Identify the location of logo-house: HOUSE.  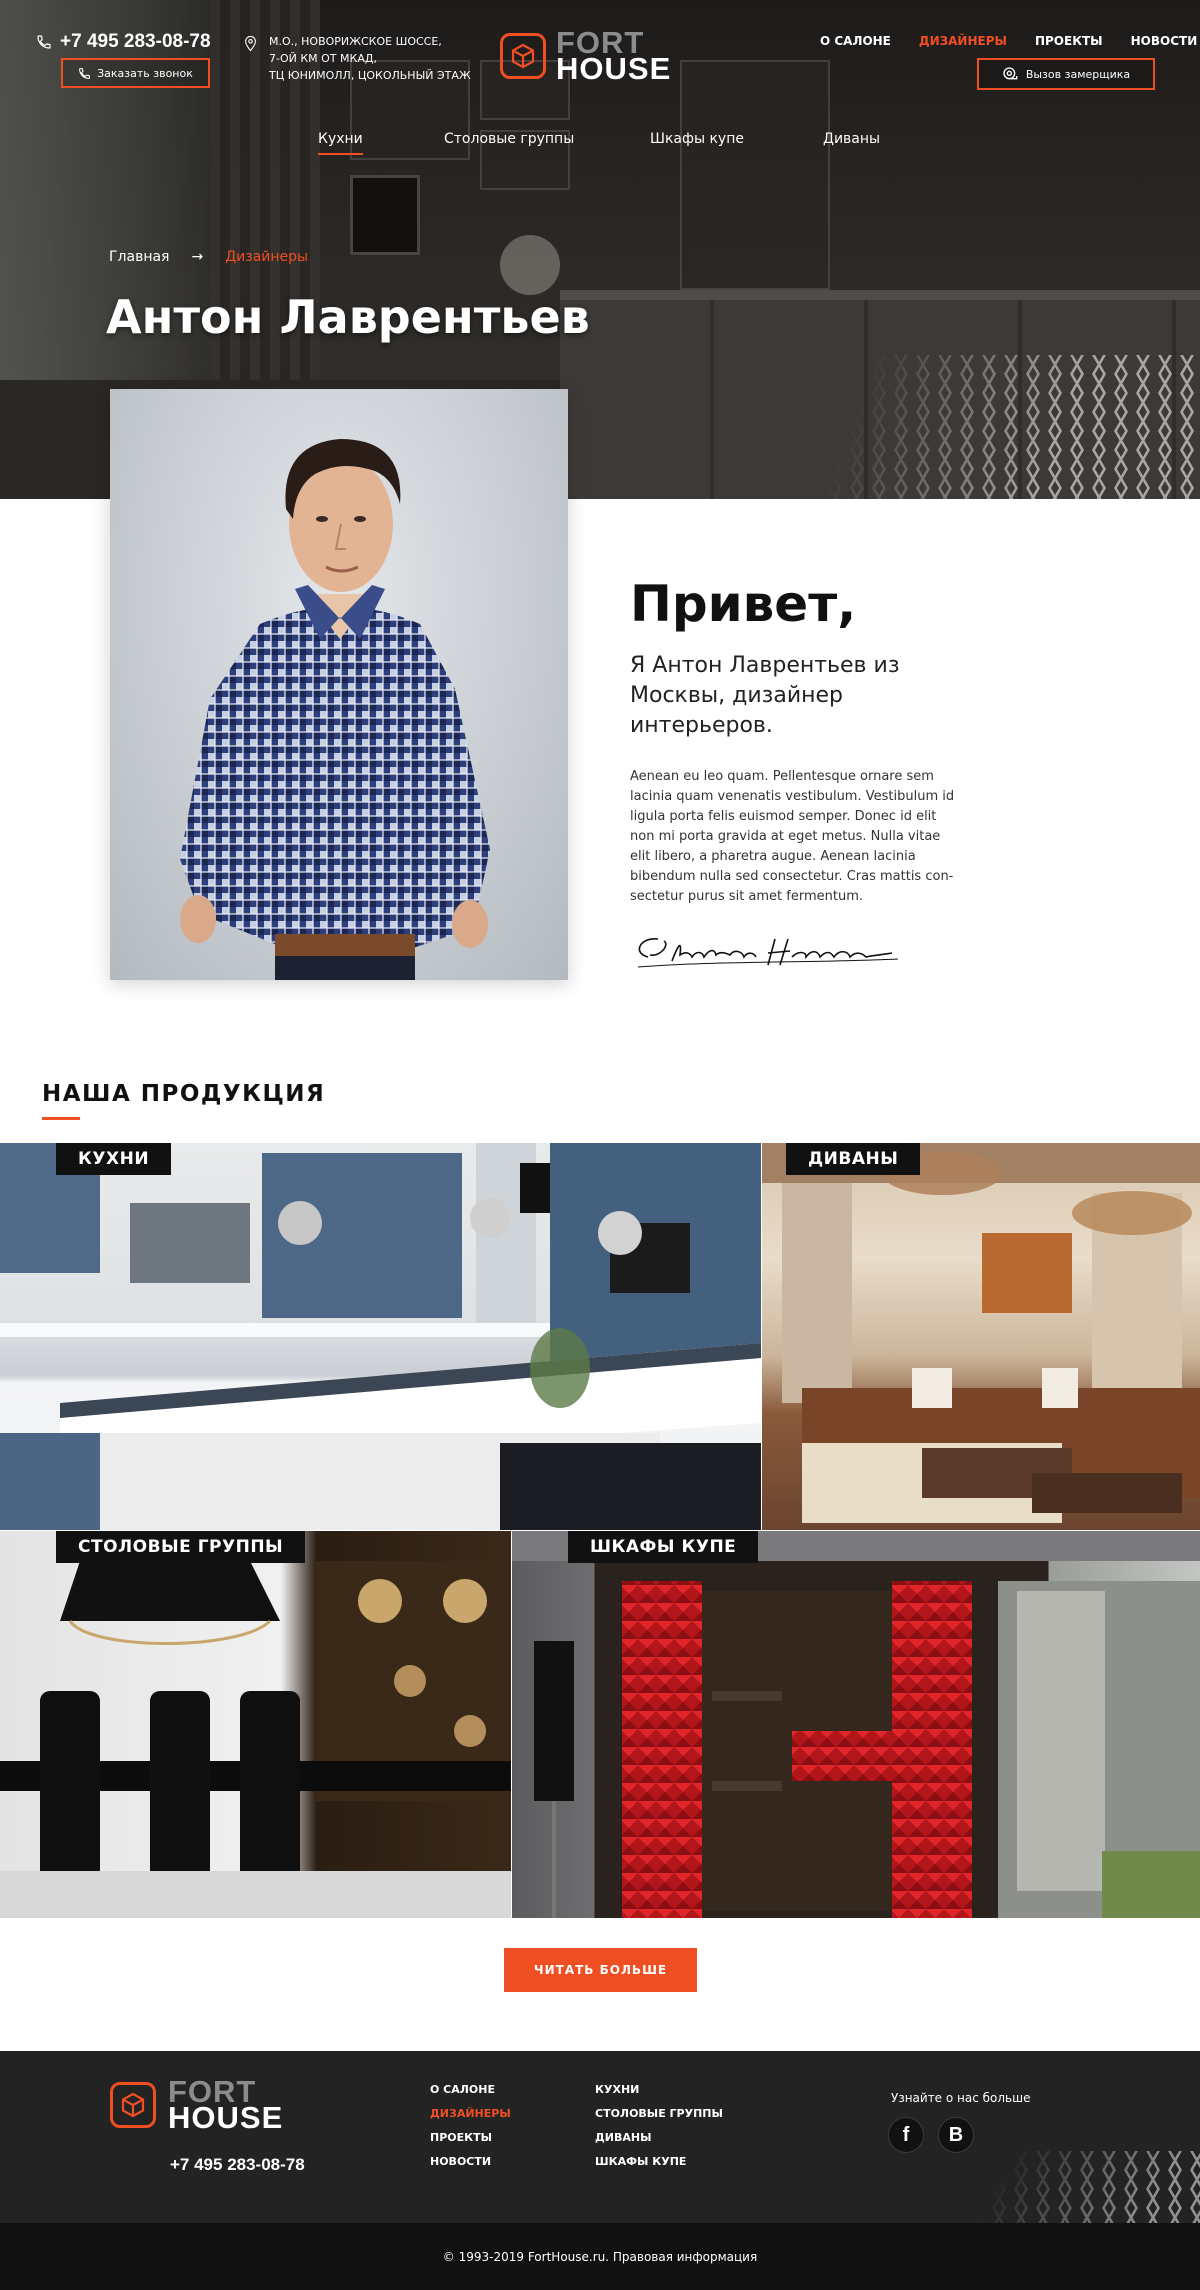
(614, 68).